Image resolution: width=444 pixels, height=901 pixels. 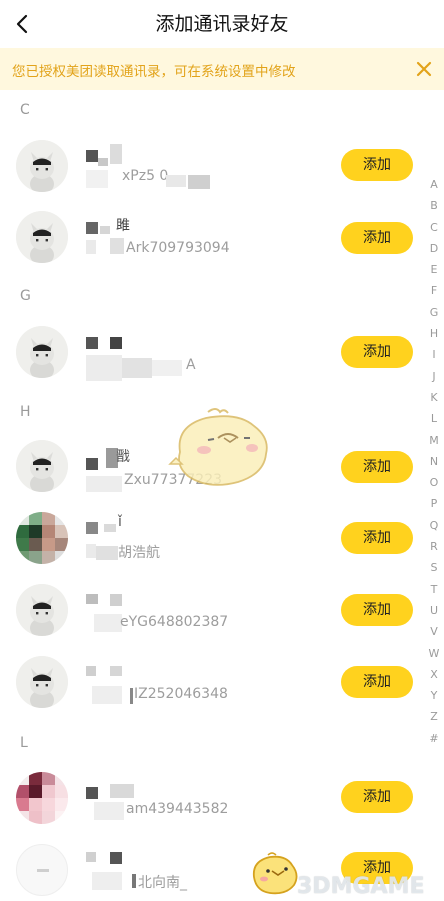 What do you see at coordinates (434, 503) in the screenshot?
I see `index-letter: P` at bounding box center [434, 503].